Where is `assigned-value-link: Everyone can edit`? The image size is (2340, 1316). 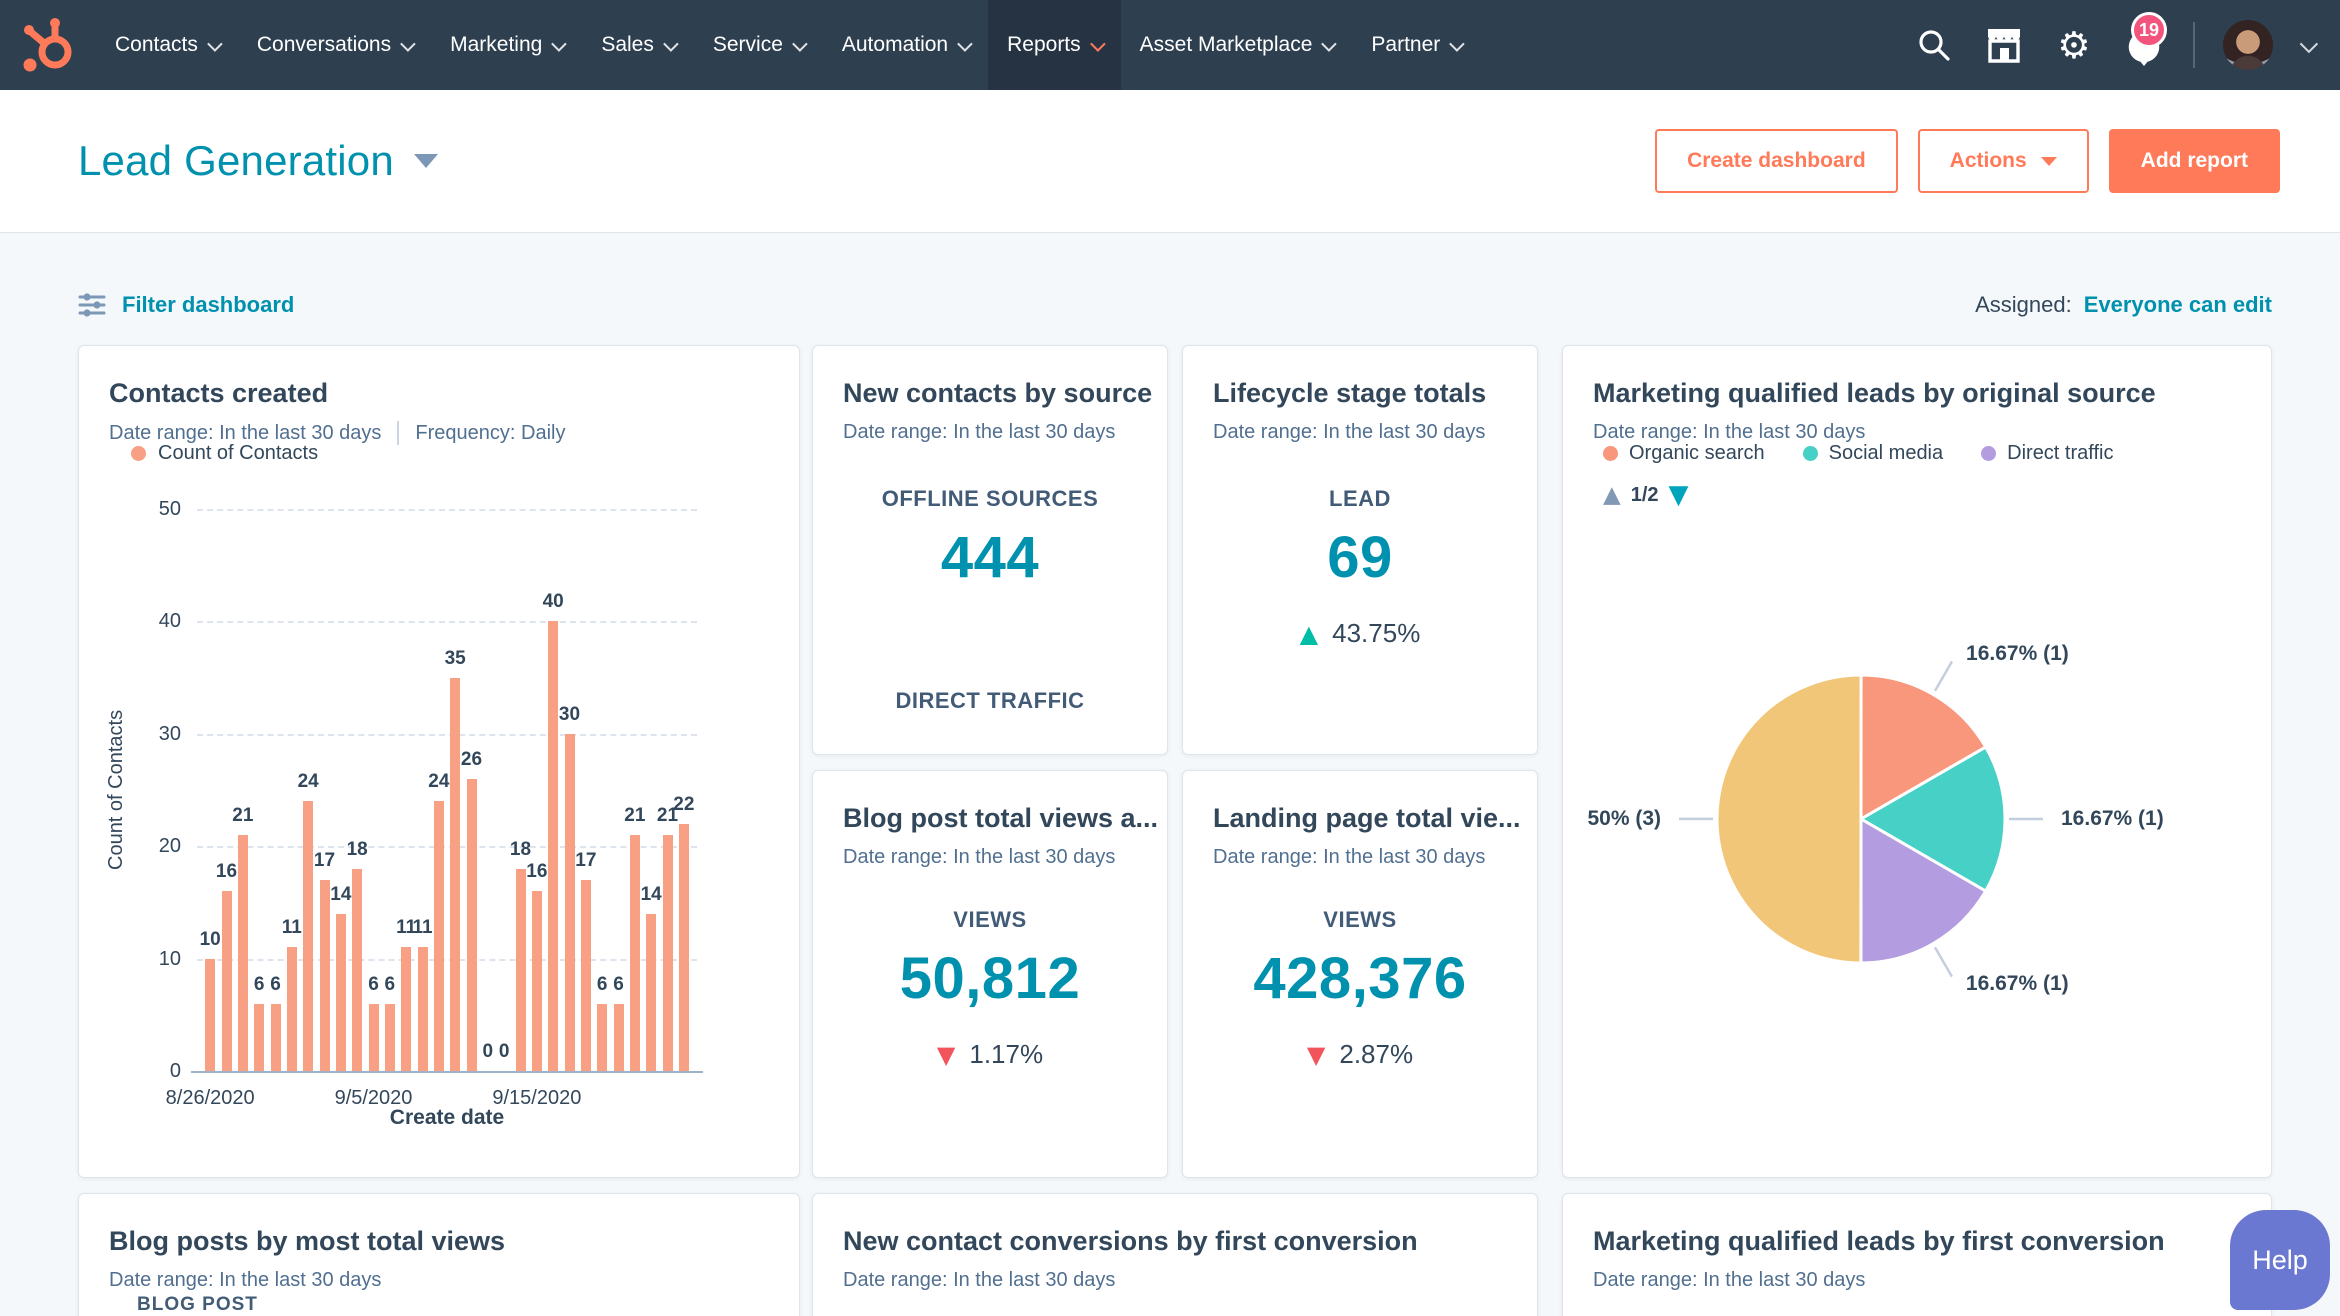 assigned-value-link: Everyone can edit is located at coordinates (2178, 305).